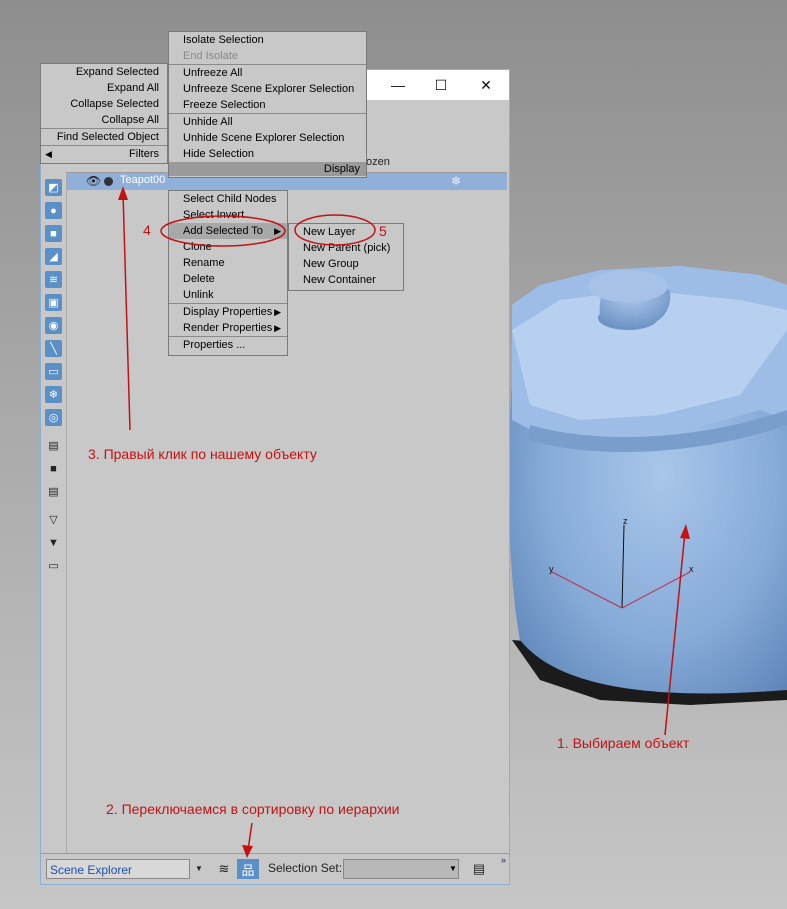  I want to click on frozen-icon: ❄, so click(53, 394).